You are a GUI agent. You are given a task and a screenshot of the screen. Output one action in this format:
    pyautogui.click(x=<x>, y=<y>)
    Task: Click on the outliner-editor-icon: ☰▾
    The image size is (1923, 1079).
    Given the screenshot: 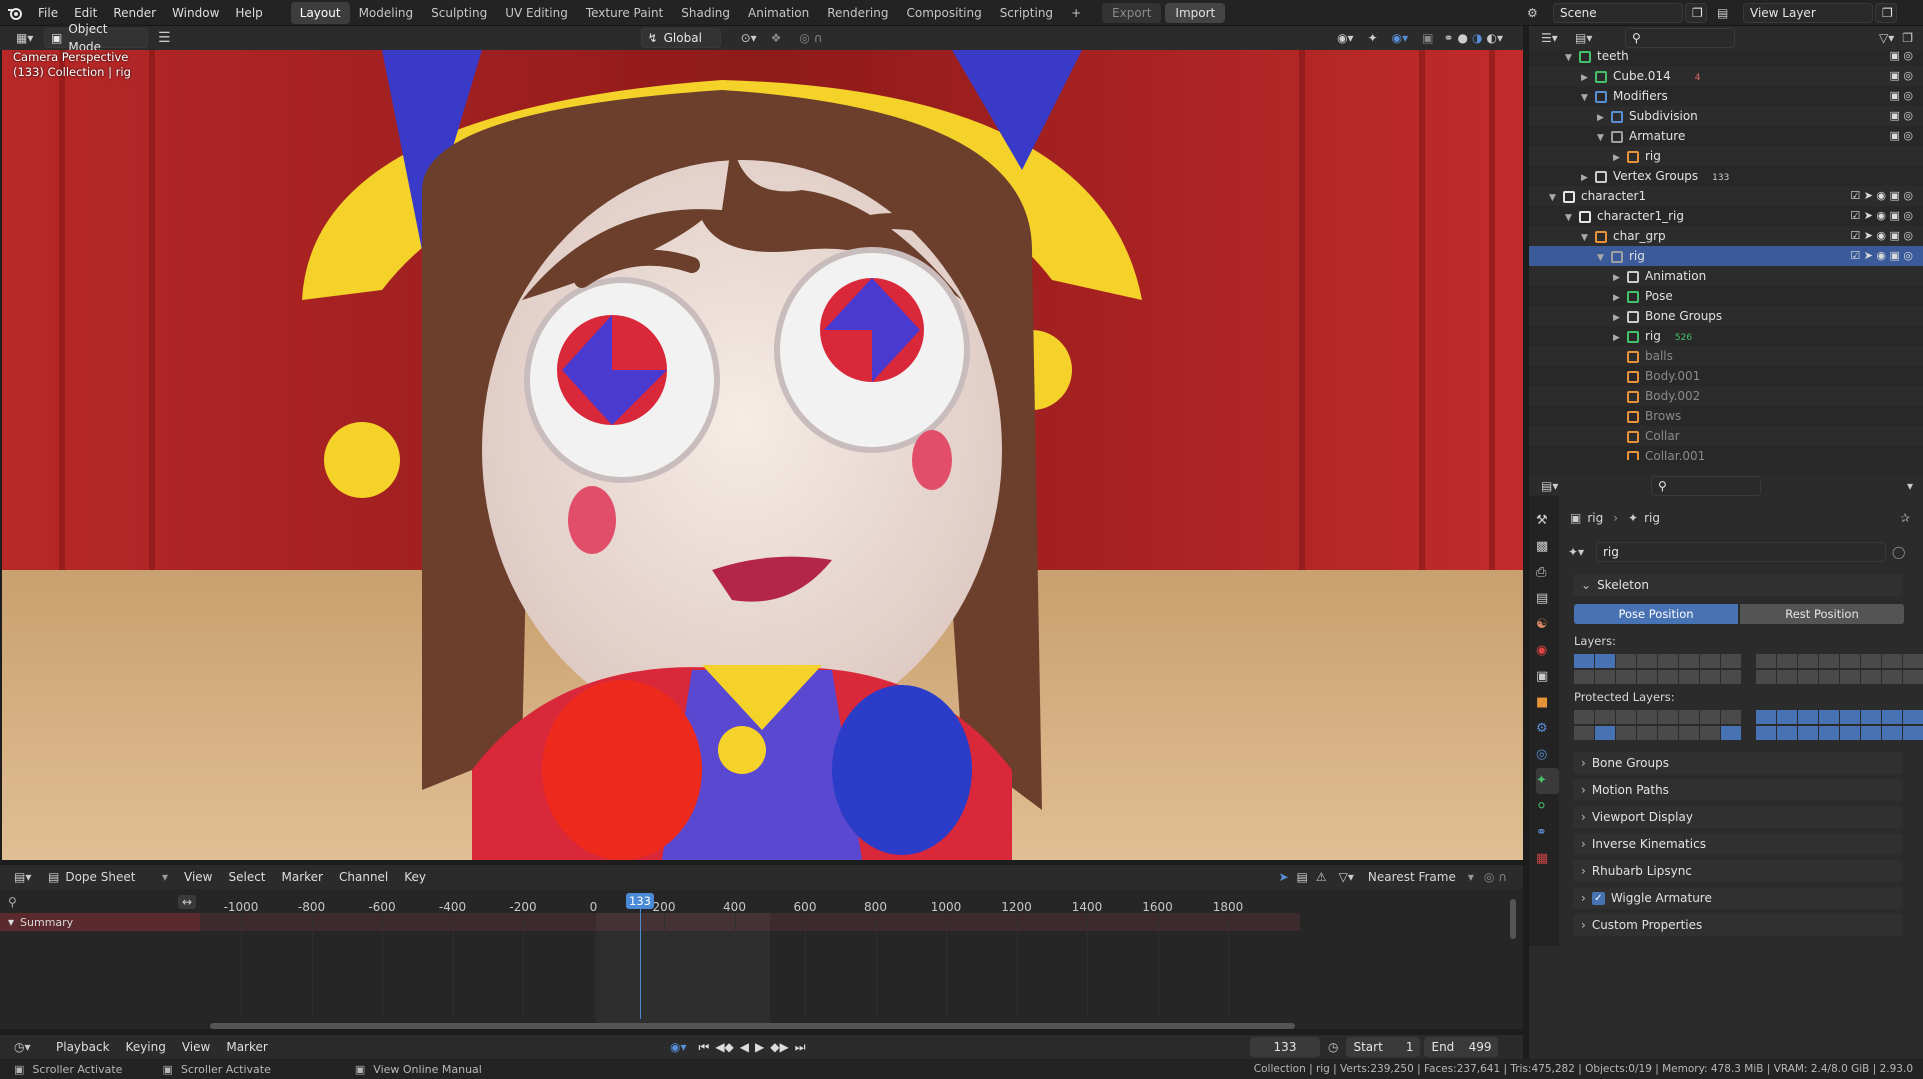 What is the action you would take?
    pyautogui.click(x=1558, y=38)
    